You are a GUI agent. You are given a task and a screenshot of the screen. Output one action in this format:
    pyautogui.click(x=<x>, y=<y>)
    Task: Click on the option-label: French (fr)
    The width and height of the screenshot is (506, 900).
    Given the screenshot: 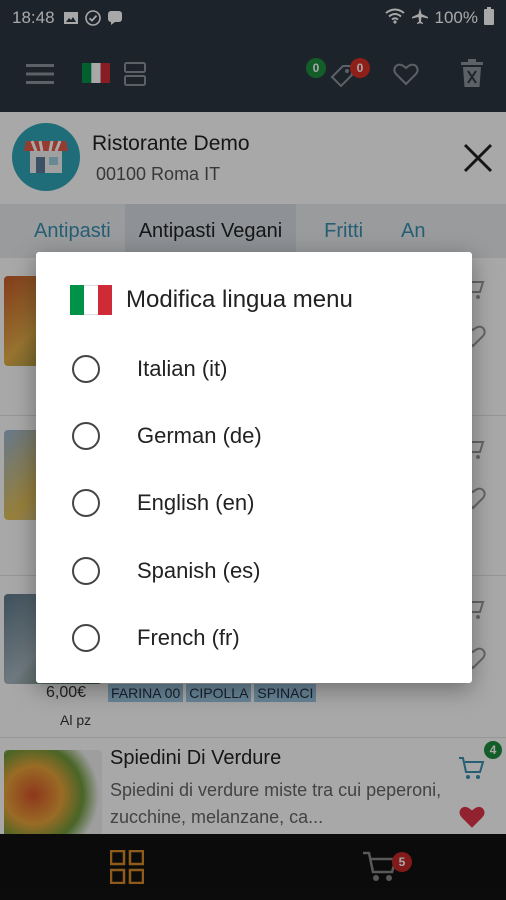 What is the action you would take?
    pyautogui.click(x=188, y=637)
    